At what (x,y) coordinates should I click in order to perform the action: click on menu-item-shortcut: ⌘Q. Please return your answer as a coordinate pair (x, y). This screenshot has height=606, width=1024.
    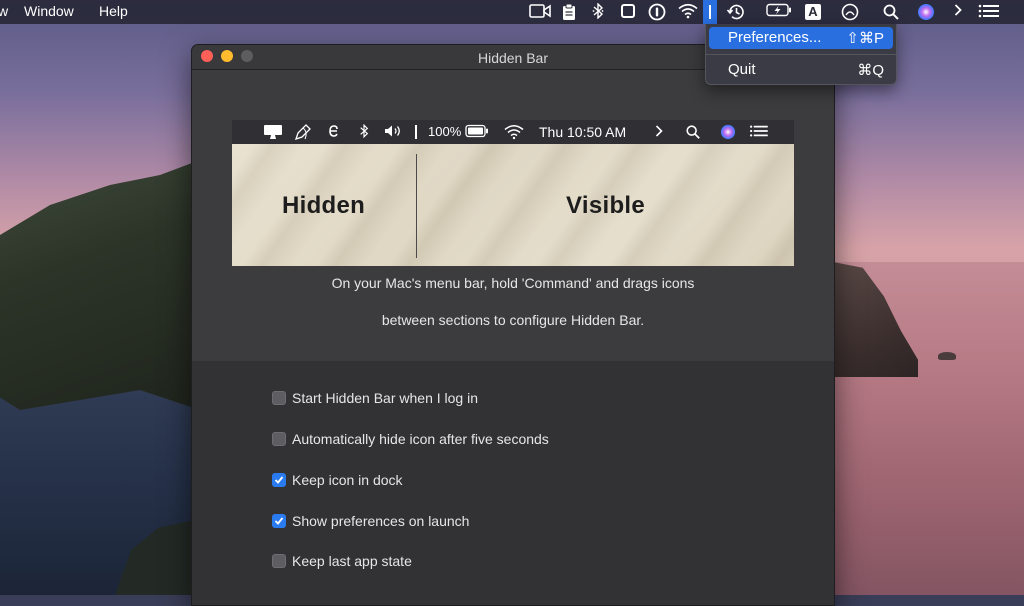
    Looking at the image, I should click on (870, 70).